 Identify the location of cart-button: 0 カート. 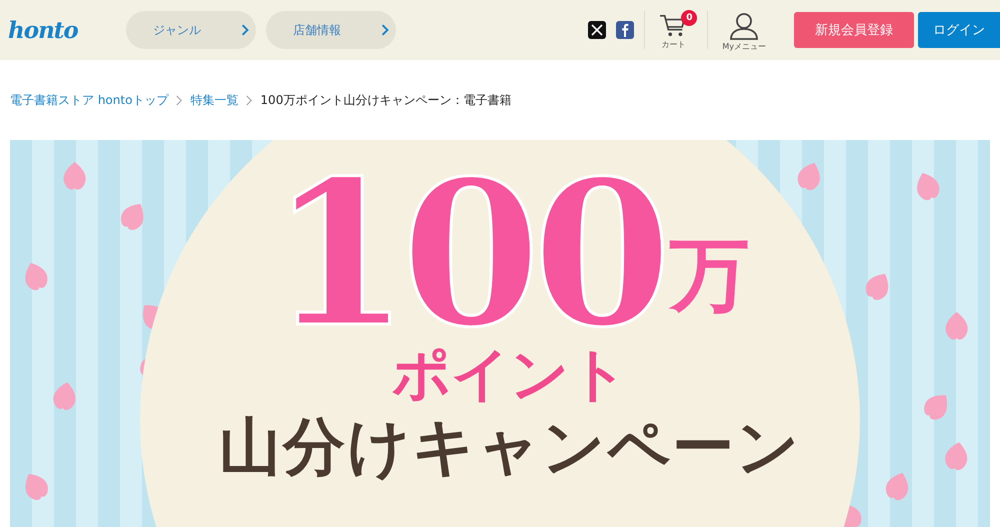
(676, 30).